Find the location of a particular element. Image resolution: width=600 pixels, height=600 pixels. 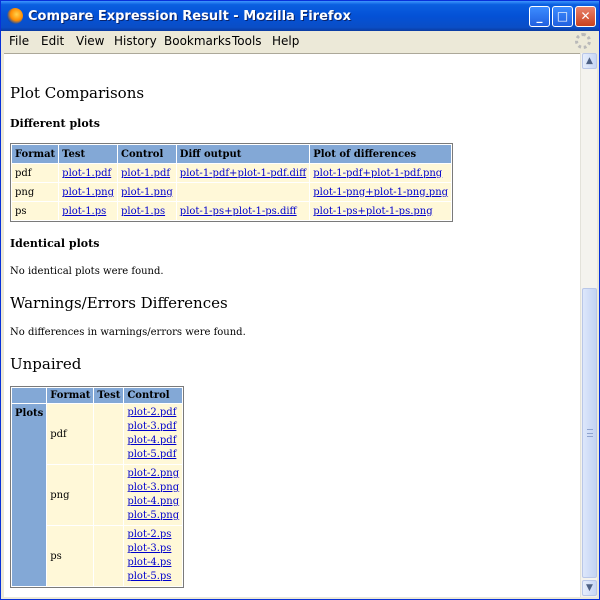

control-plot-link: plot-5.pdf is located at coordinates (151, 454).